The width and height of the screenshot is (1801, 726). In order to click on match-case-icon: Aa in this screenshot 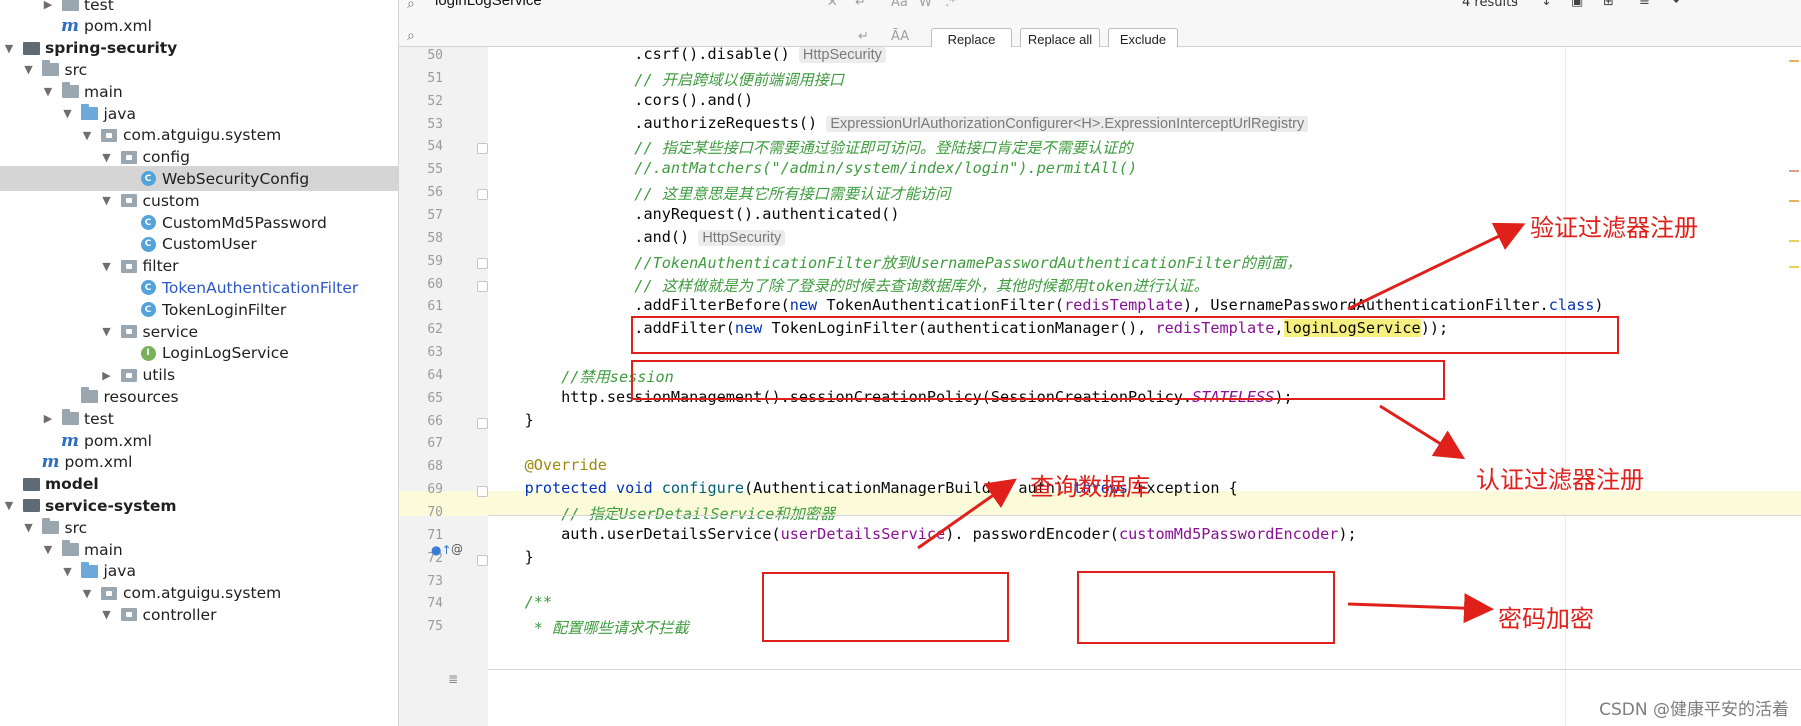, I will do `click(899, 5)`.